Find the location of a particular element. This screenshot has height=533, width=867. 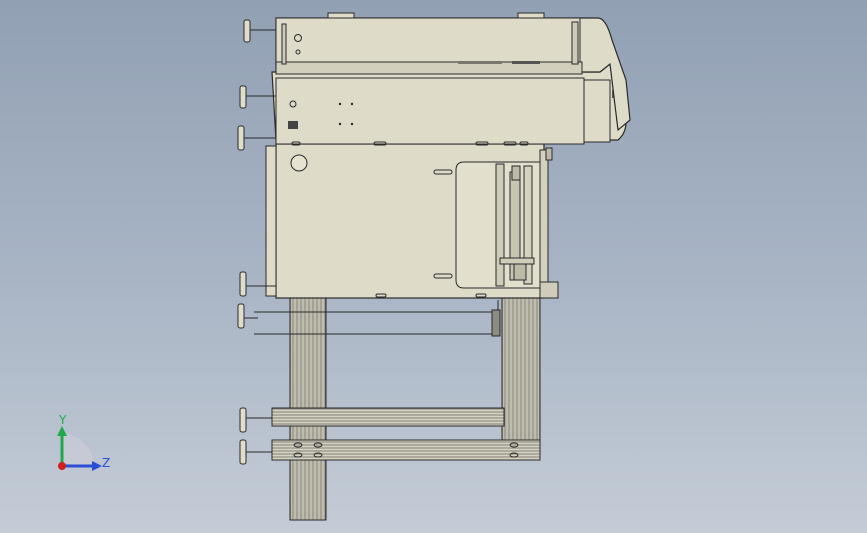

middle-control-box is located at coordinates (449, 104).